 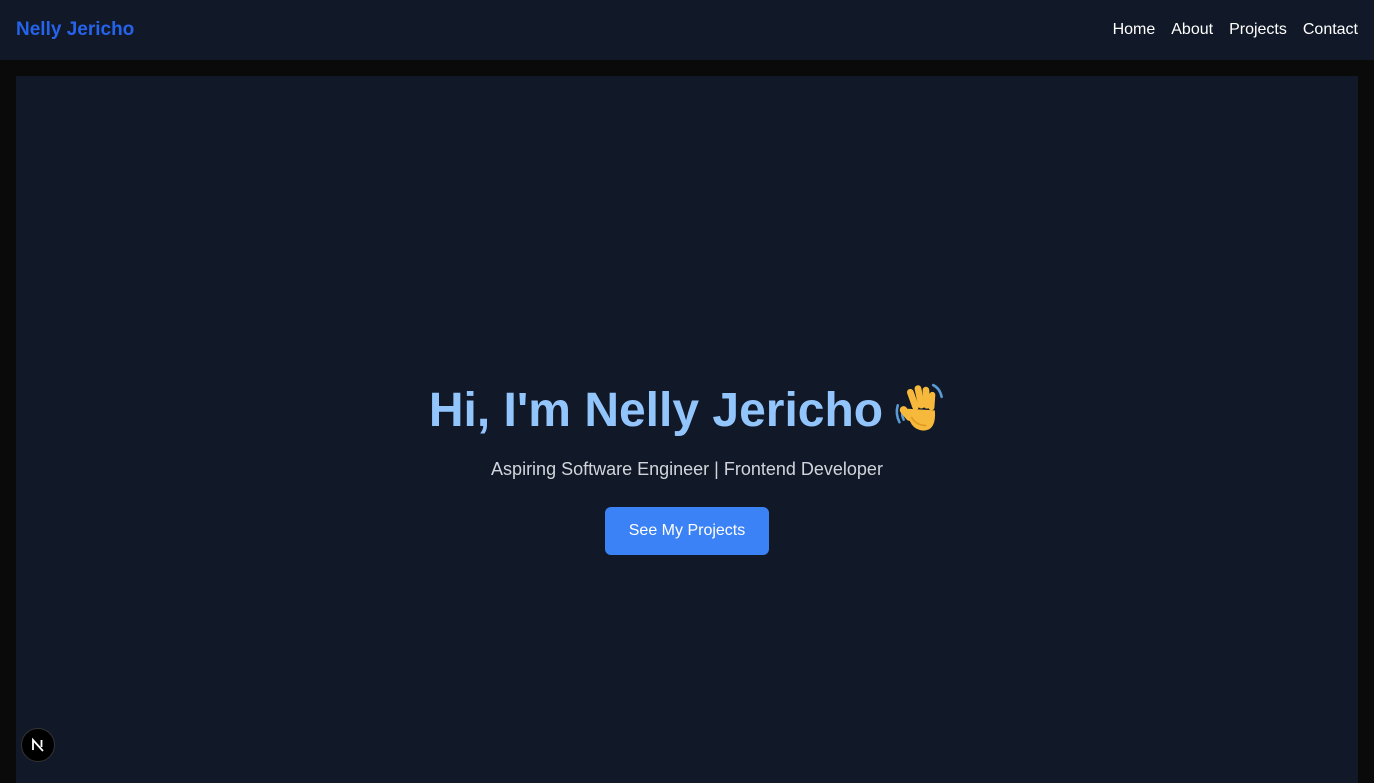 What do you see at coordinates (1192, 30) in the screenshot?
I see `nav-link-about: About` at bounding box center [1192, 30].